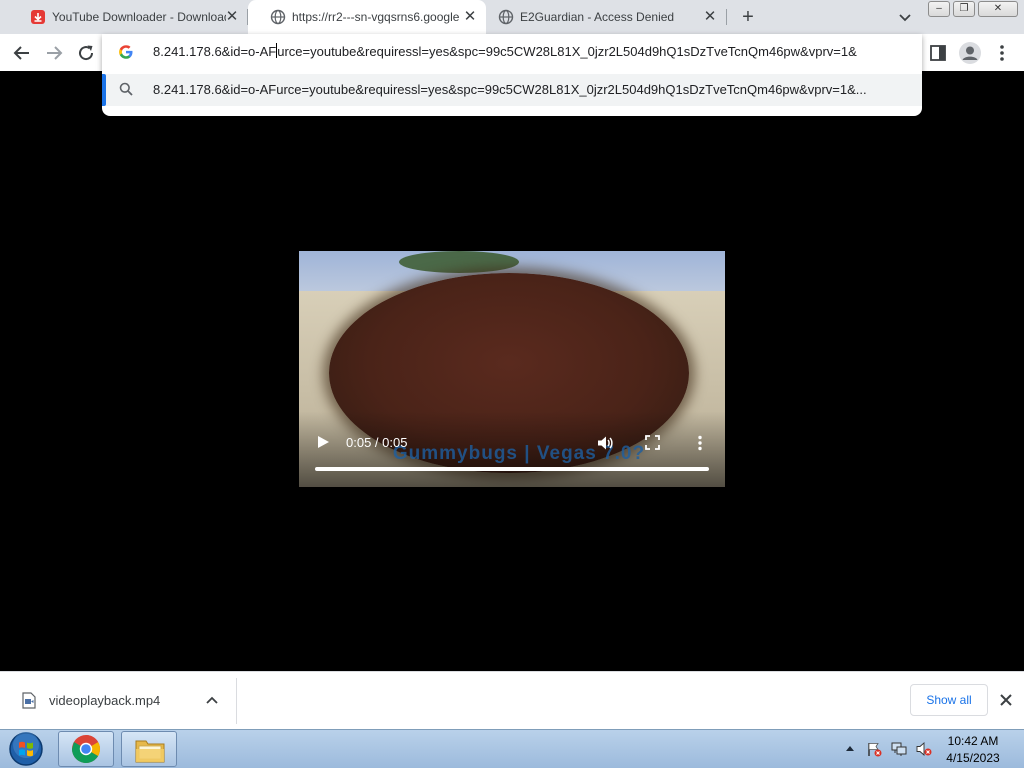  What do you see at coordinates (236, 701) in the screenshot?
I see `download-divider` at bounding box center [236, 701].